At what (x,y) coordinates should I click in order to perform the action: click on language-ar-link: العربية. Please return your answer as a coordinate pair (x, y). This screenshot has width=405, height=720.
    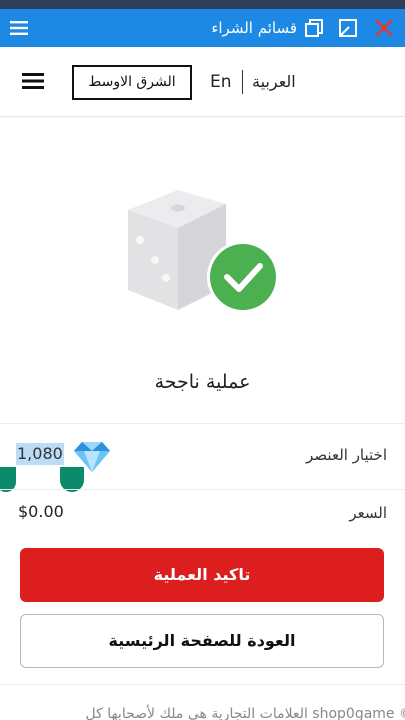
    Looking at the image, I should click on (274, 82).